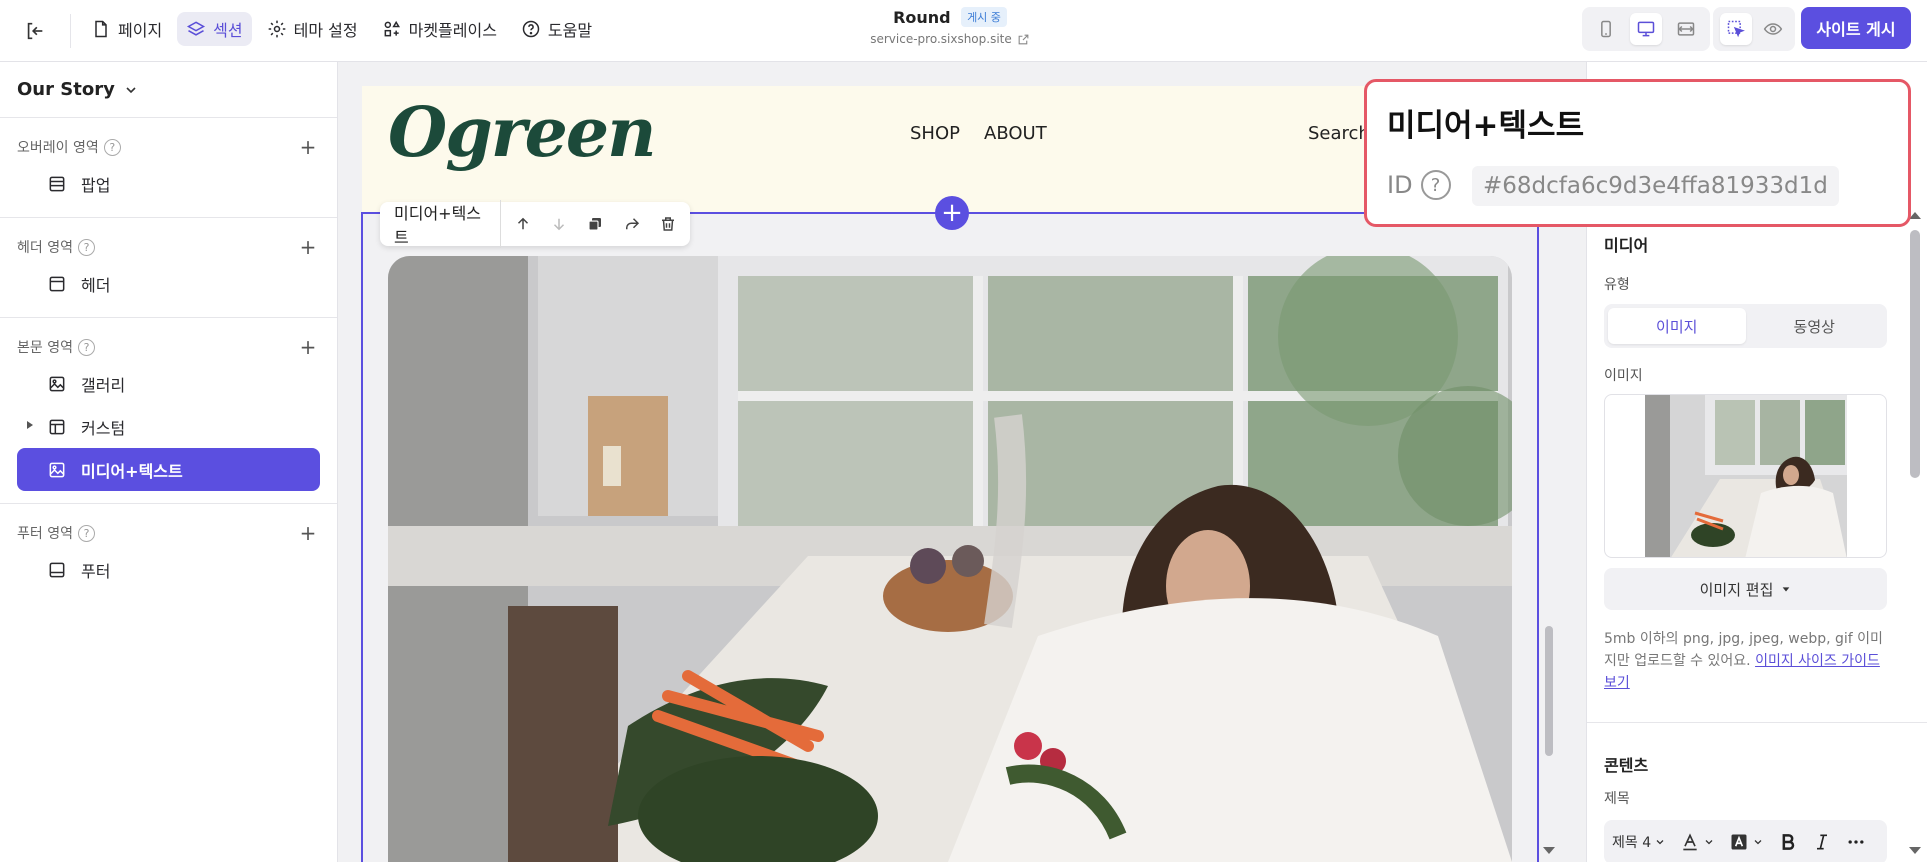 This screenshot has width=1927, height=862. Describe the element at coordinates (45, 534) in the screenshot. I see `footer-group-label: 푸터 영역` at that location.